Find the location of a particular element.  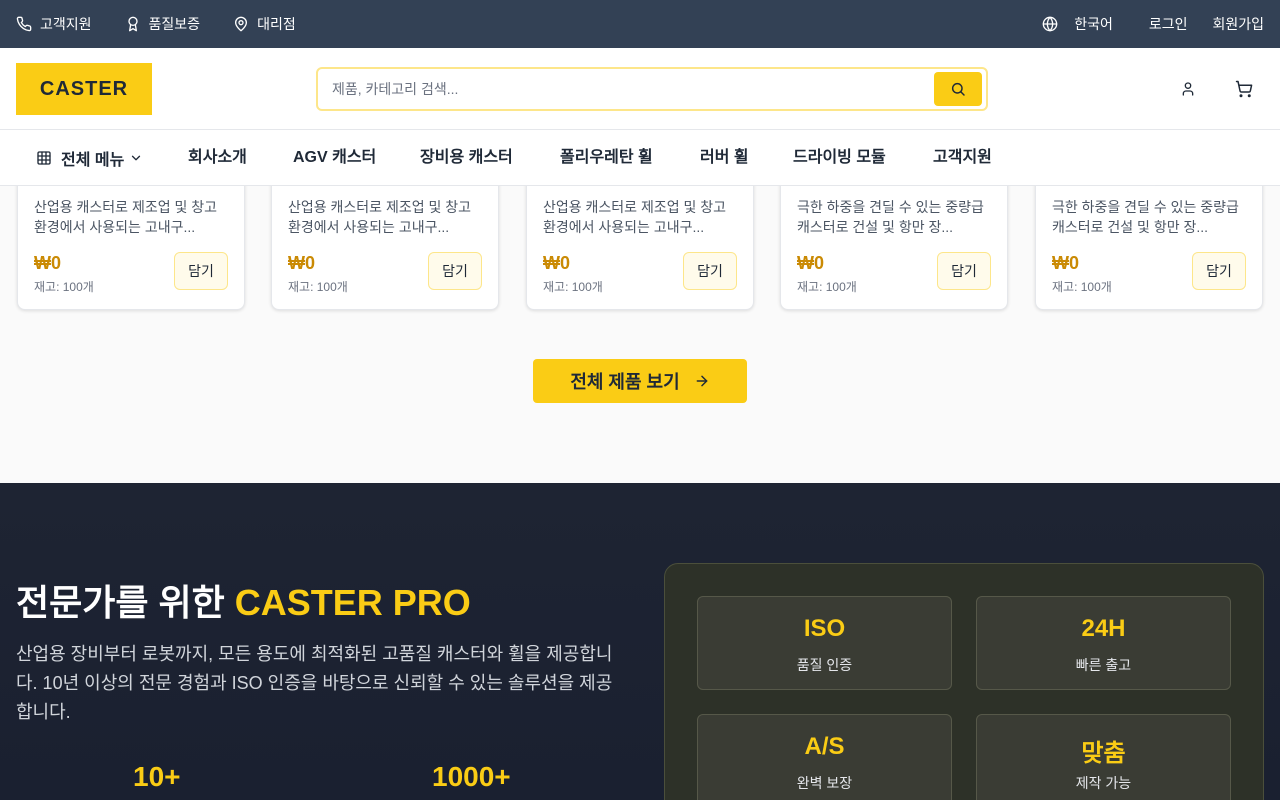

feature-title: A/S is located at coordinates (824, 746).